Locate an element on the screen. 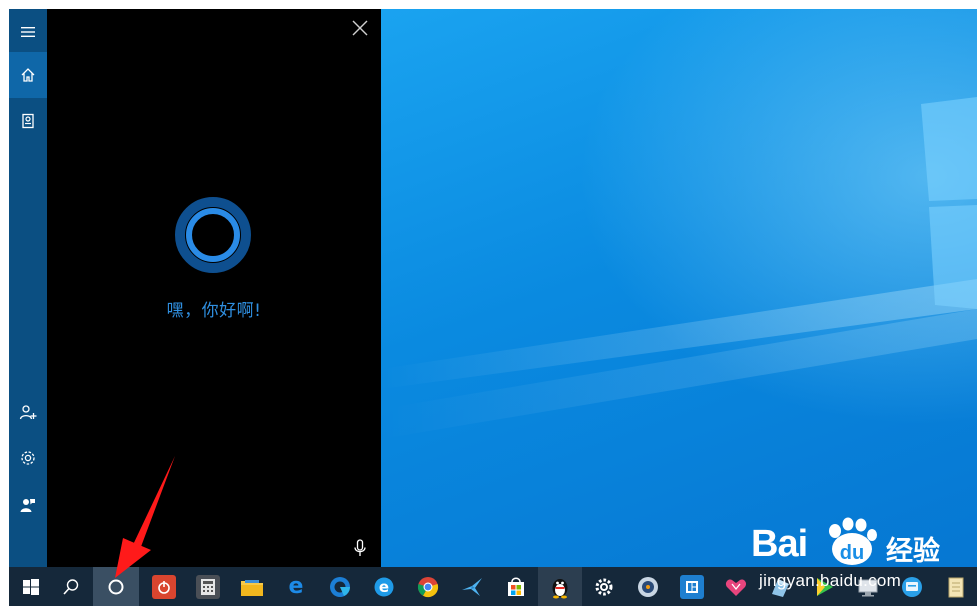 The height and width of the screenshot is (606, 977). bird-app-icon is located at coordinates (472, 586).